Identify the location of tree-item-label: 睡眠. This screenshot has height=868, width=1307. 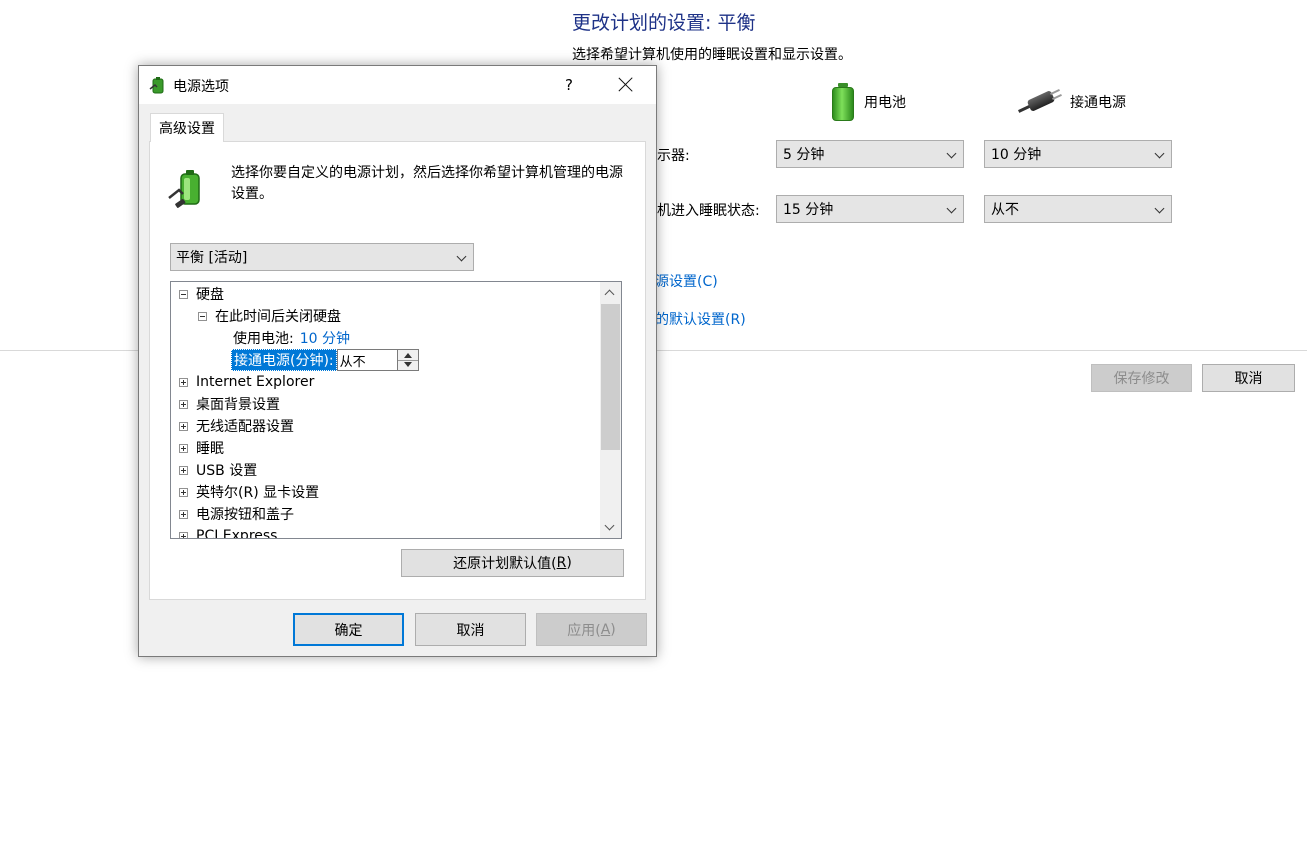
(210, 449).